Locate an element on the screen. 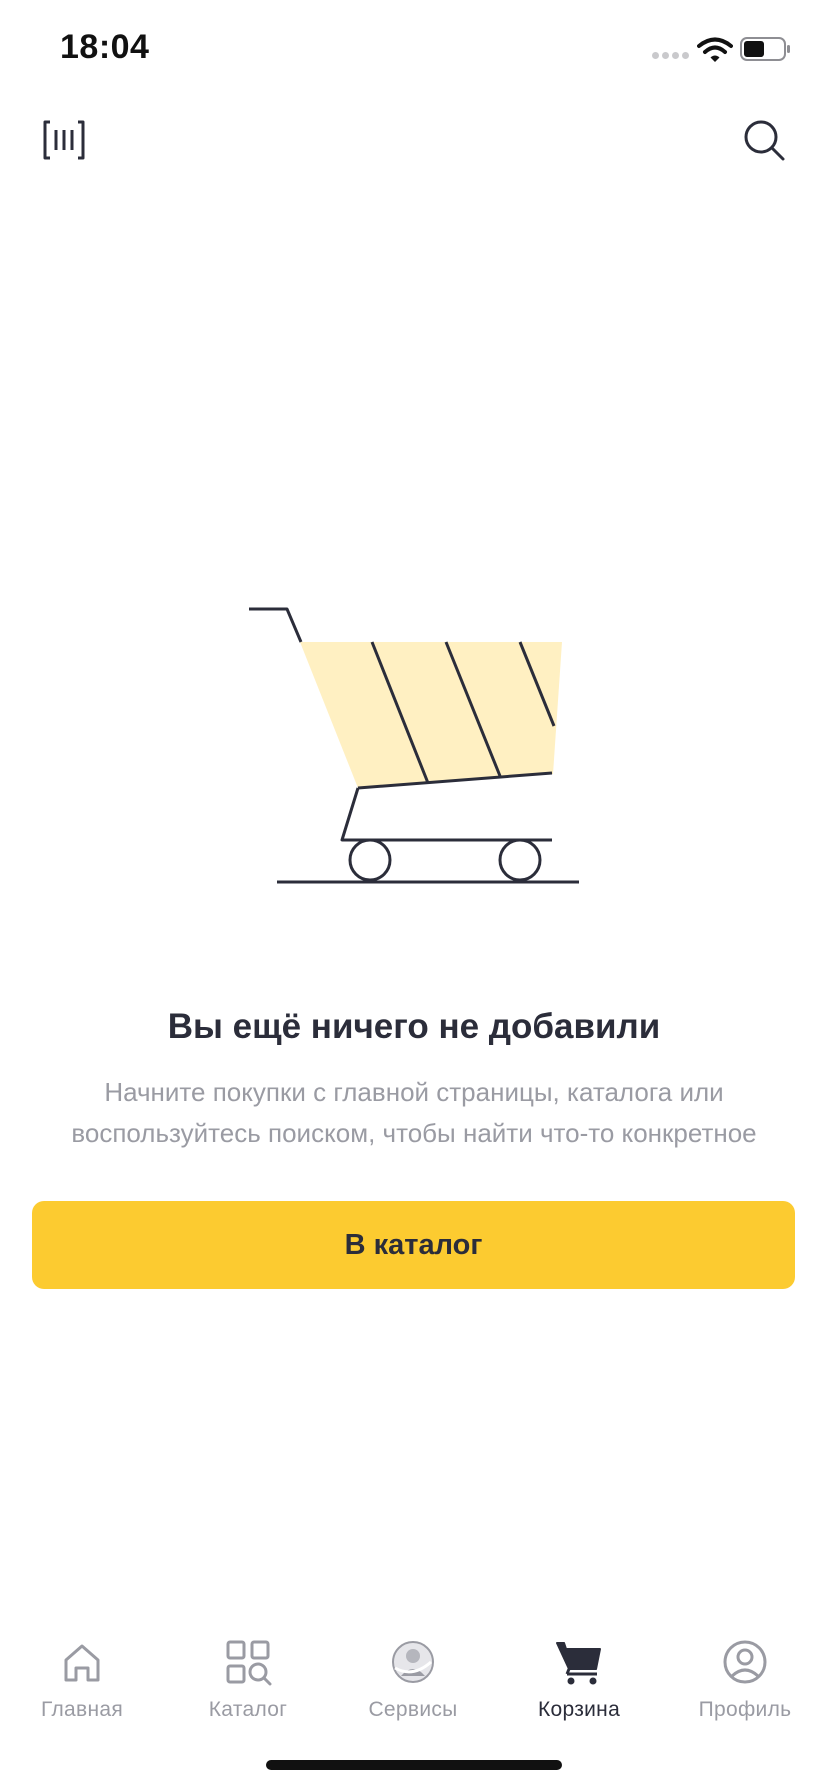  tab-services: Сервисы is located at coordinates (413, 1675).